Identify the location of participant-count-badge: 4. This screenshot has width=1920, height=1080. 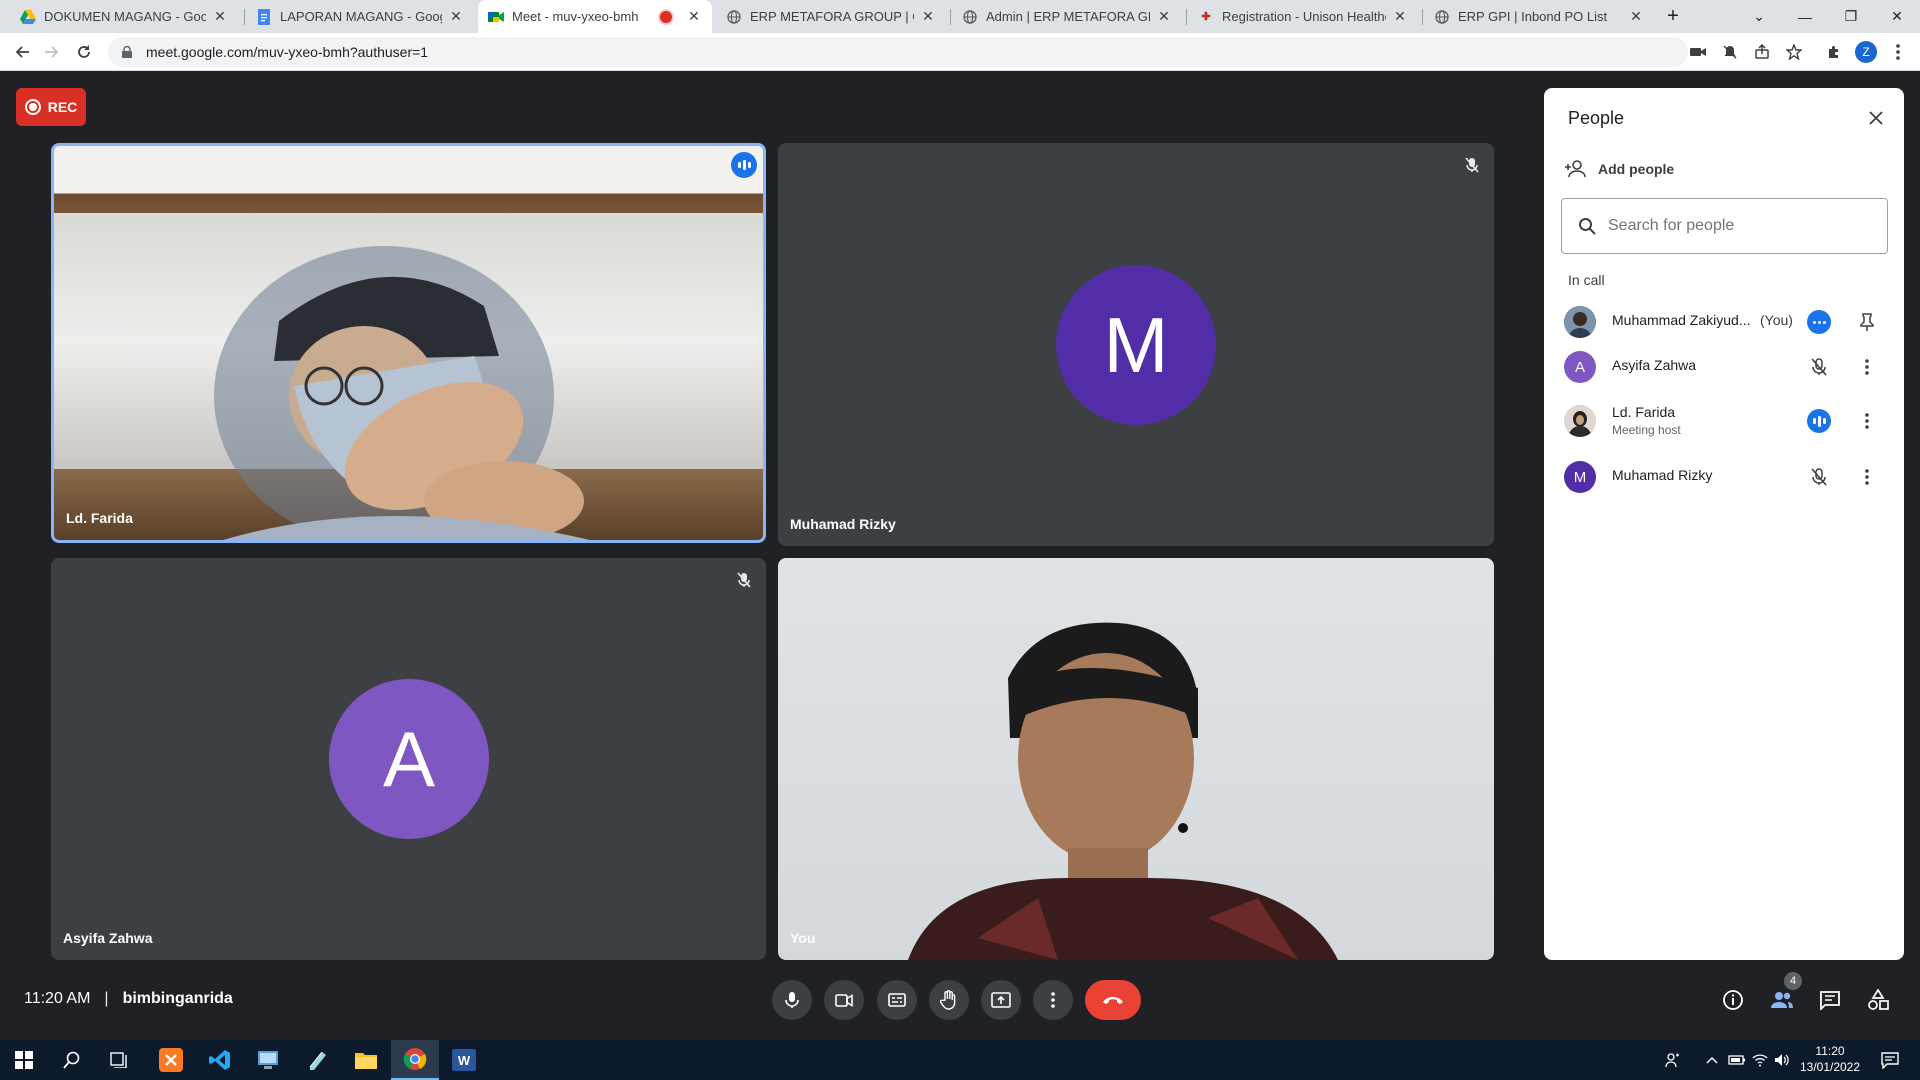
(1793, 981).